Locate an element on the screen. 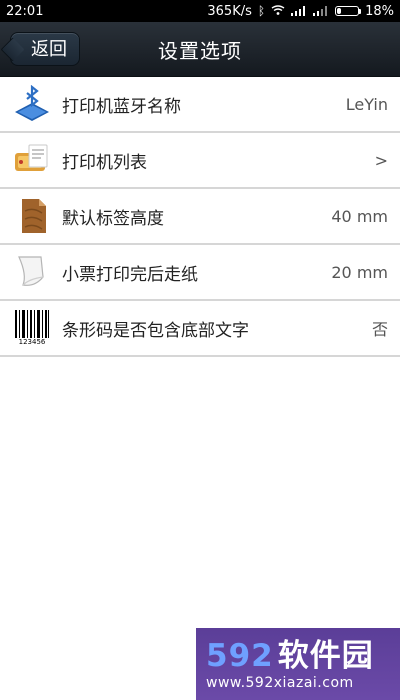  setting-value: 40 mm is located at coordinates (359, 216).